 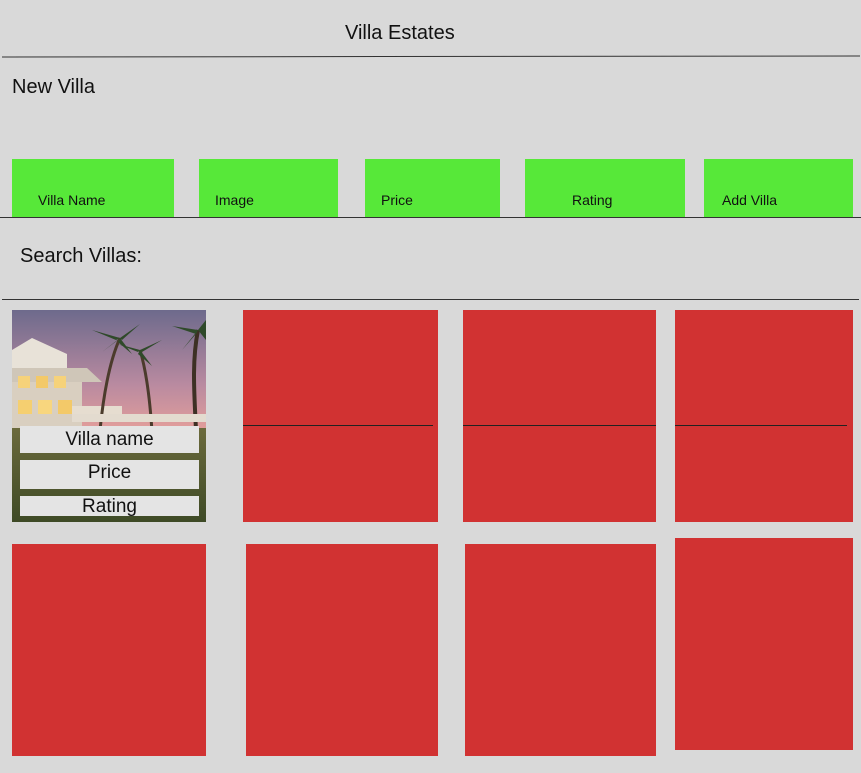 What do you see at coordinates (397, 200) in the screenshot?
I see `price-field-label: Price` at bounding box center [397, 200].